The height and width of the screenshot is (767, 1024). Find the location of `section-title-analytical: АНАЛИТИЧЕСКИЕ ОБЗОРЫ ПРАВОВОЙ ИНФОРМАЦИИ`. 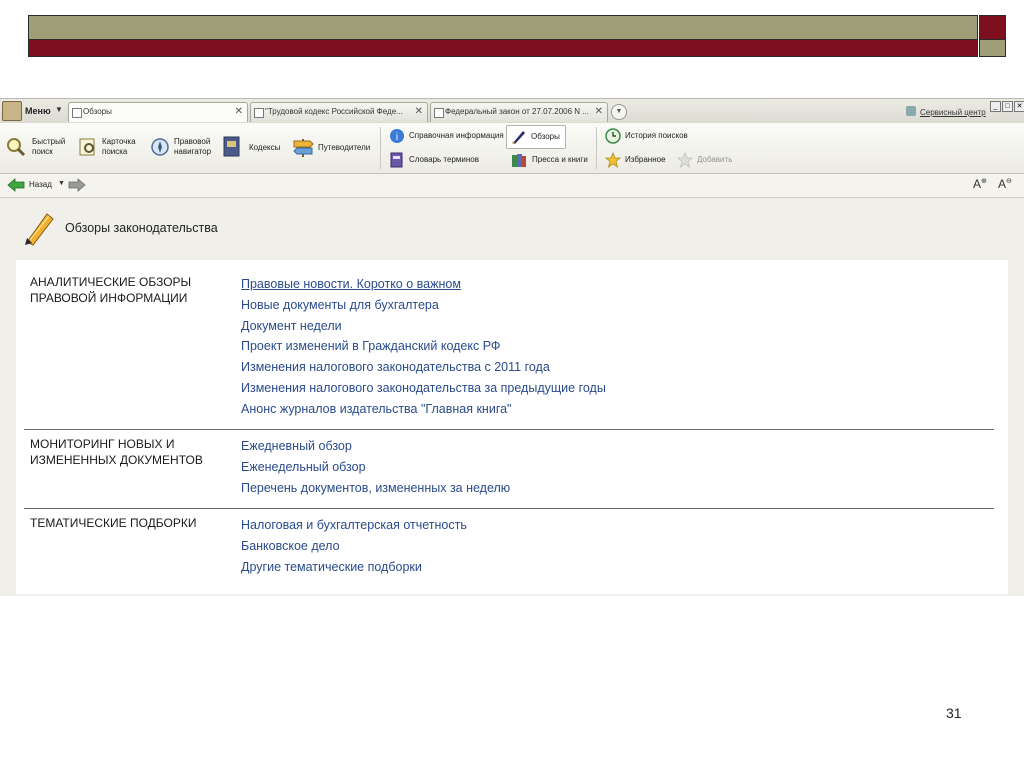

section-title-analytical: АНАЛИТИЧЕСКИЕ ОБЗОРЫ ПРАВОВОЙ ИНФОРМАЦИИ is located at coordinates (110, 290).